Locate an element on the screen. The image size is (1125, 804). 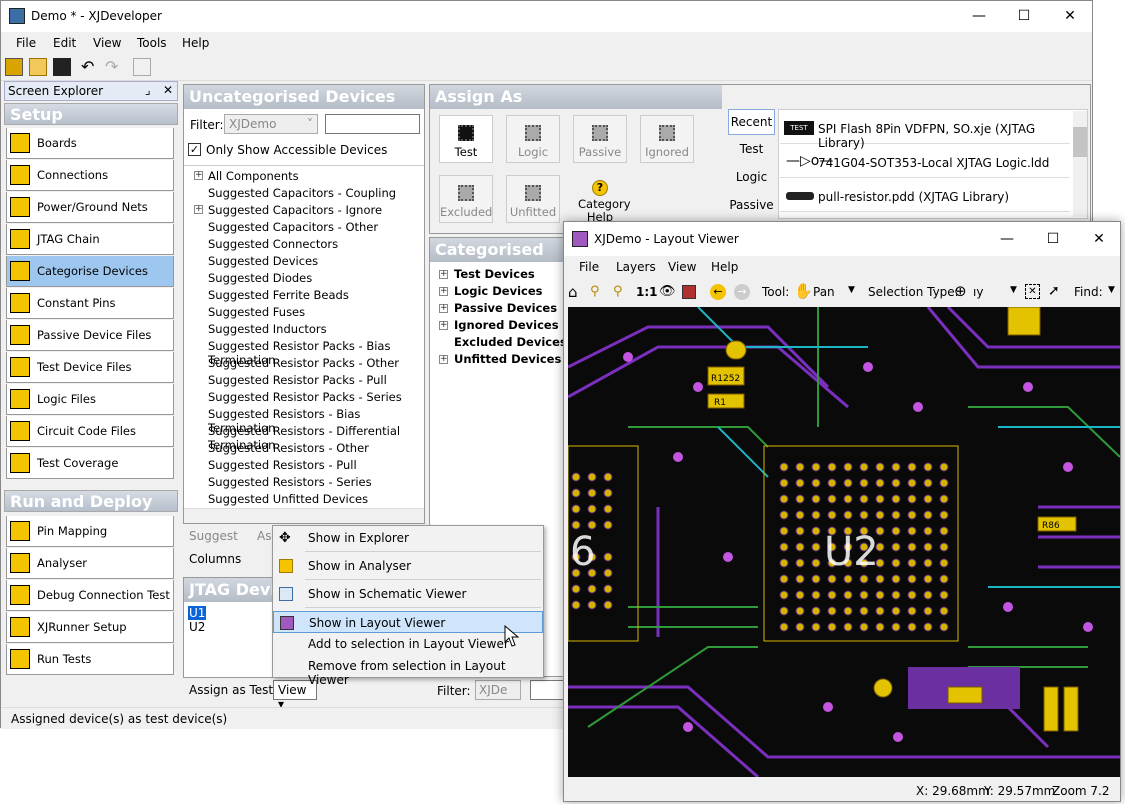
nav-test-device-files: Test Device Files is located at coordinates (90, 367).